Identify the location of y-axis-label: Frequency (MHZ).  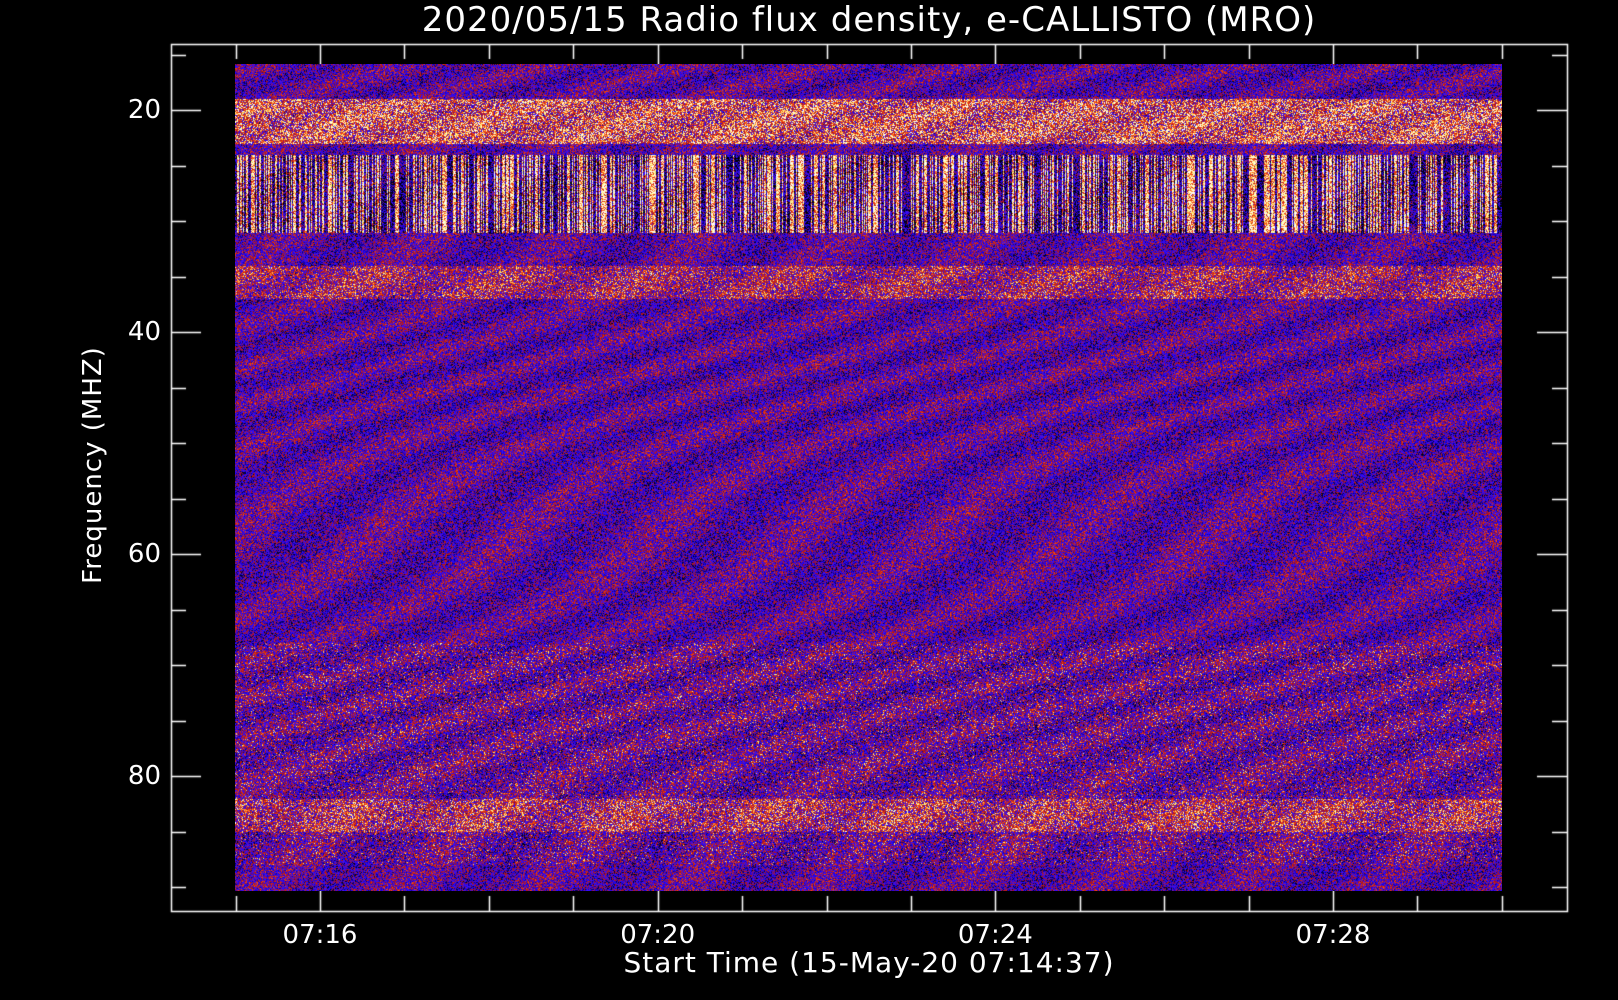
(93, 465).